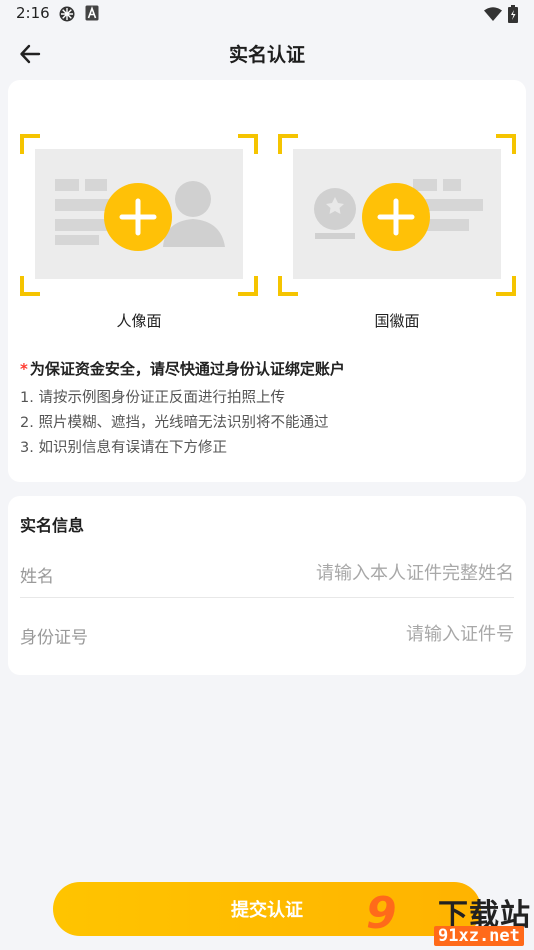  Describe the element at coordinates (24, 369) in the screenshot. I see `required-mark: *` at that location.